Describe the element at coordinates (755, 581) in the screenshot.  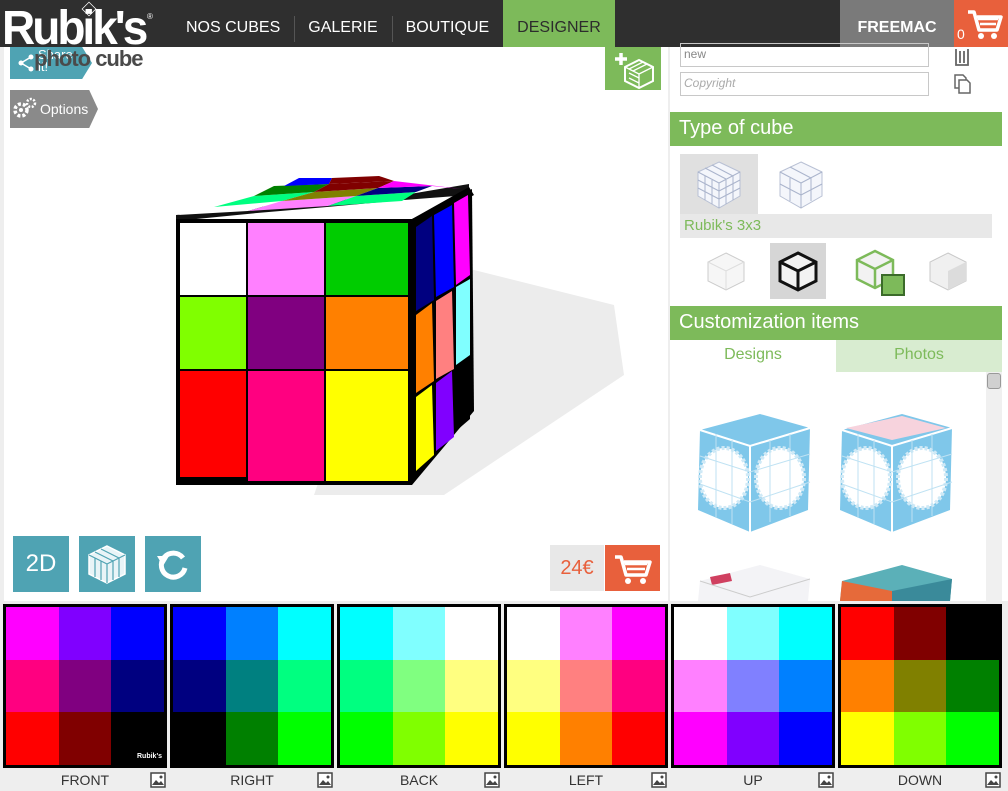
I see `design-thumb-white` at that location.